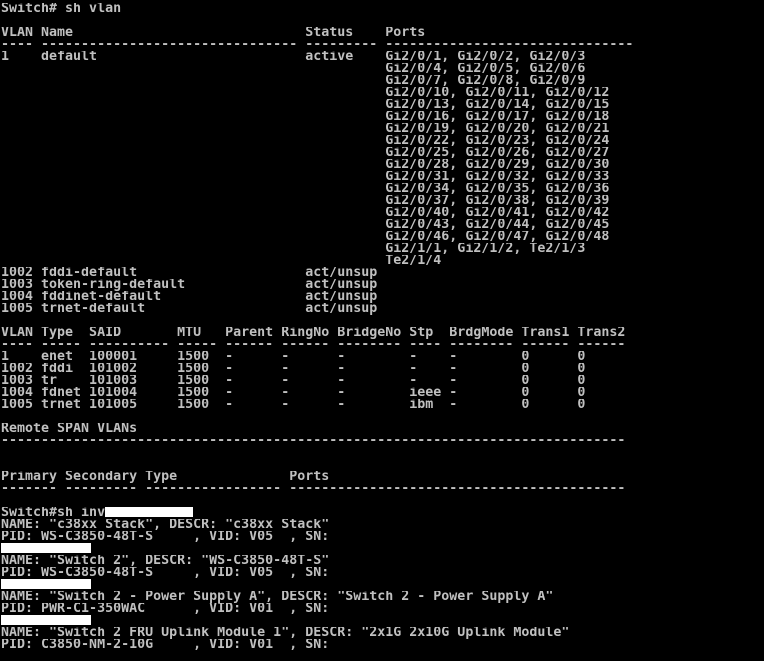  Describe the element at coordinates (189, 297) in the screenshot. I see `terminal-line-text: 1004 fddinet-default act/unsup` at that location.